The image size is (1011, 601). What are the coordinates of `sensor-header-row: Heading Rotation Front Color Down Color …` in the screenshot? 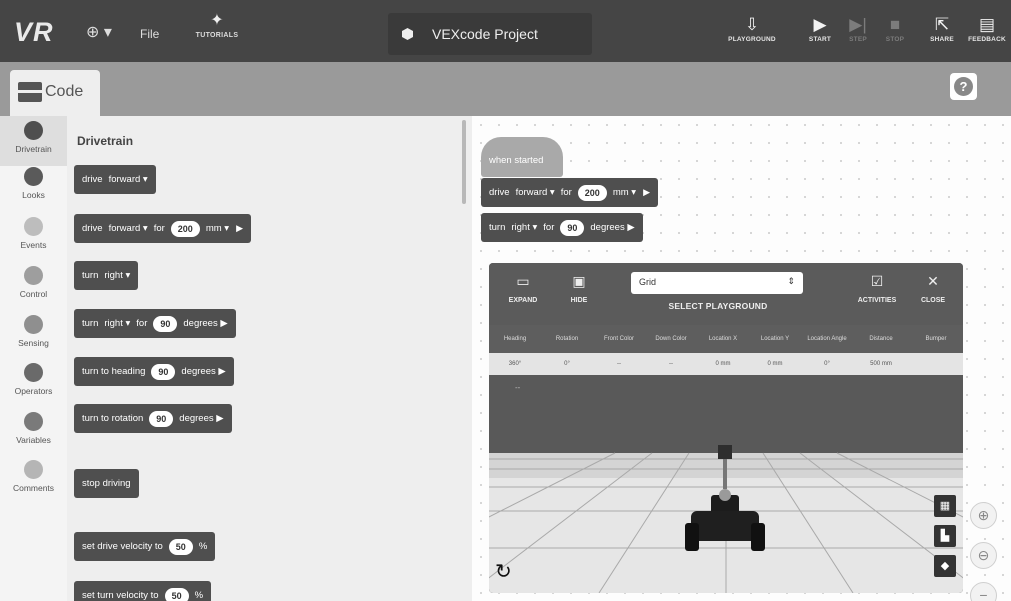 It's located at (726, 339).